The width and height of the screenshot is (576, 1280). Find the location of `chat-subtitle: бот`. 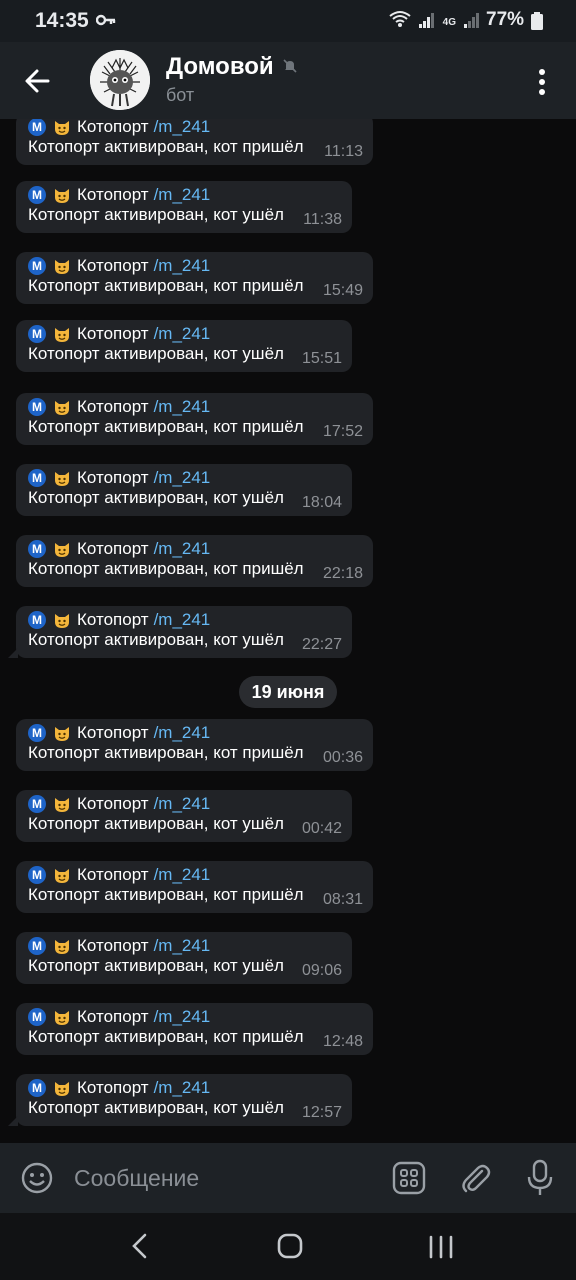

chat-subtitle: бот is located at coordinates (180, 95).